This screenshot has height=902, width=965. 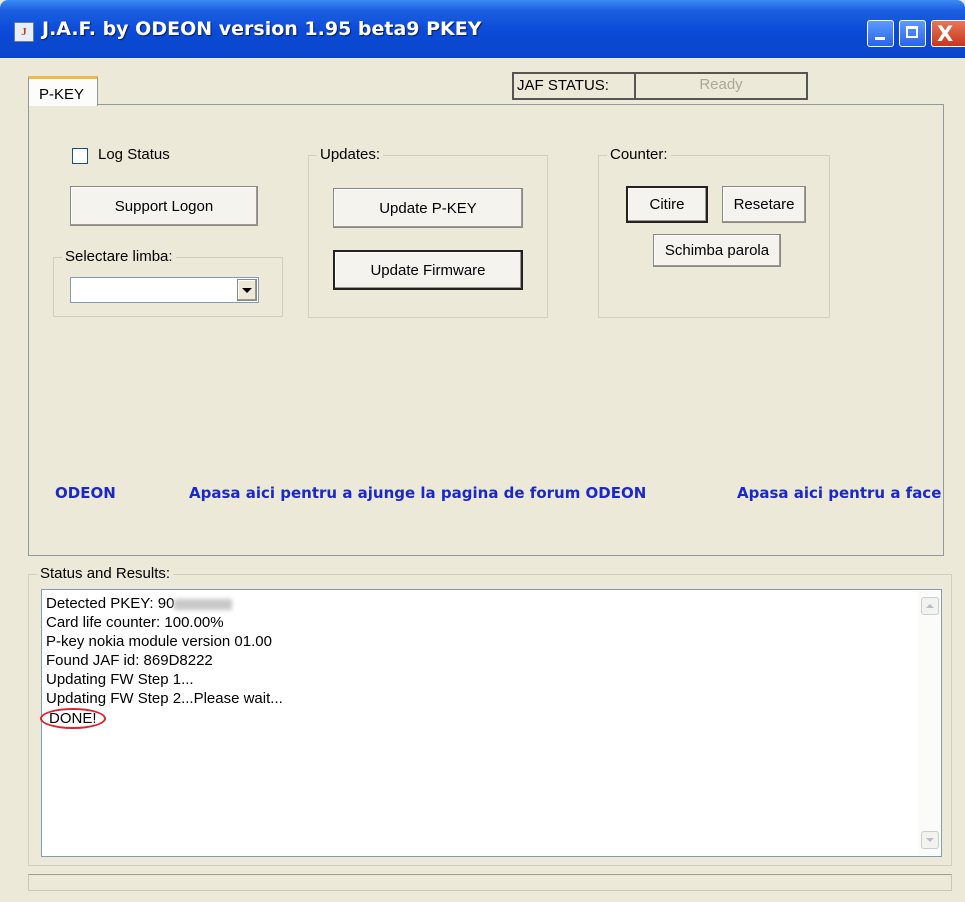 What do you see at coordinates (720, 86) in the screenshot?
I see `jaf-status-value: Ready` at bounding box center [720, 86].